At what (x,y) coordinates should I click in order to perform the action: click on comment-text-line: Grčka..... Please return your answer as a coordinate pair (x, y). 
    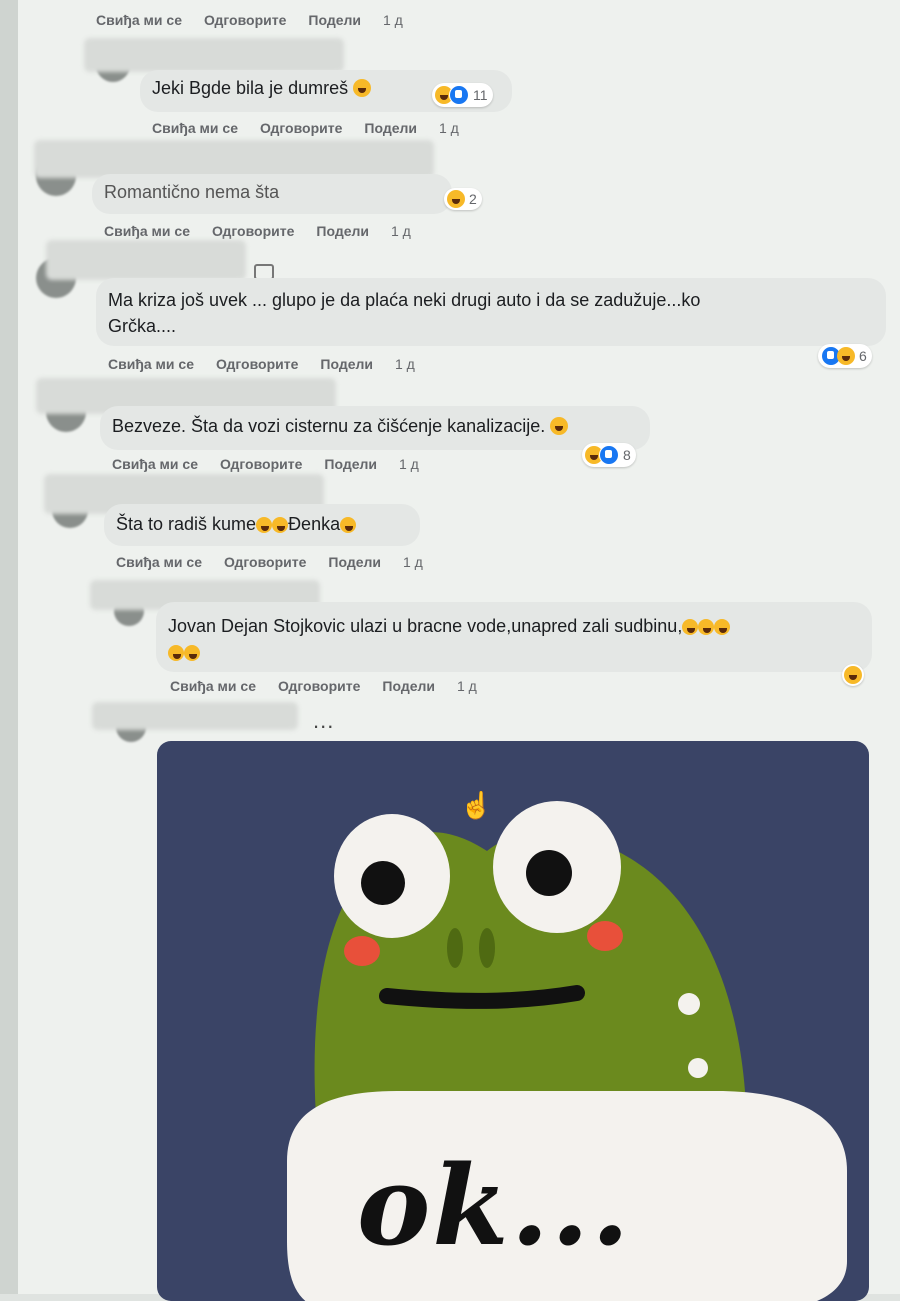
    Looking at the image, I should click on (142, 326).